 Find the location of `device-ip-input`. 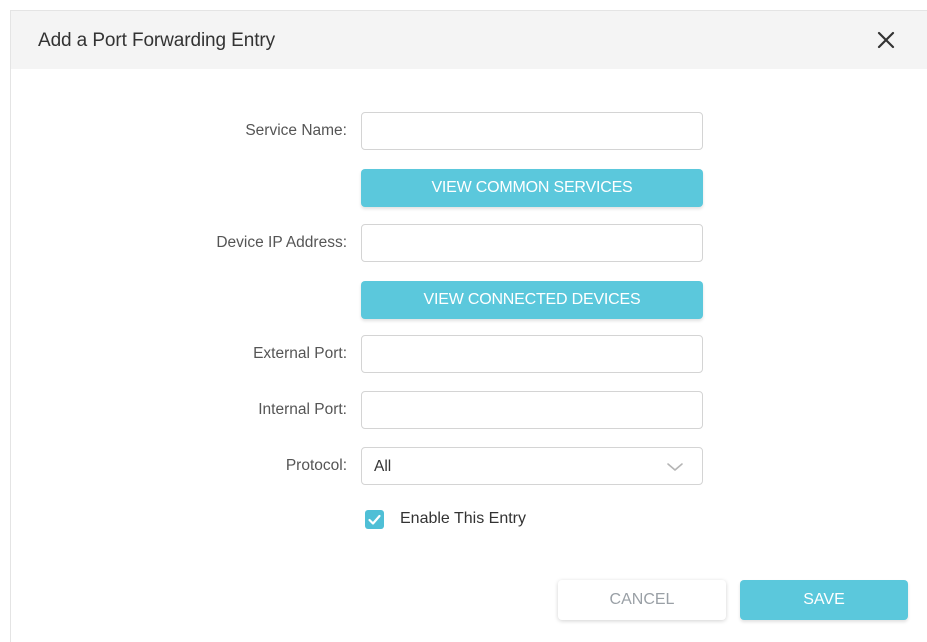

device-ip-input is located at coordinates (532, 243).